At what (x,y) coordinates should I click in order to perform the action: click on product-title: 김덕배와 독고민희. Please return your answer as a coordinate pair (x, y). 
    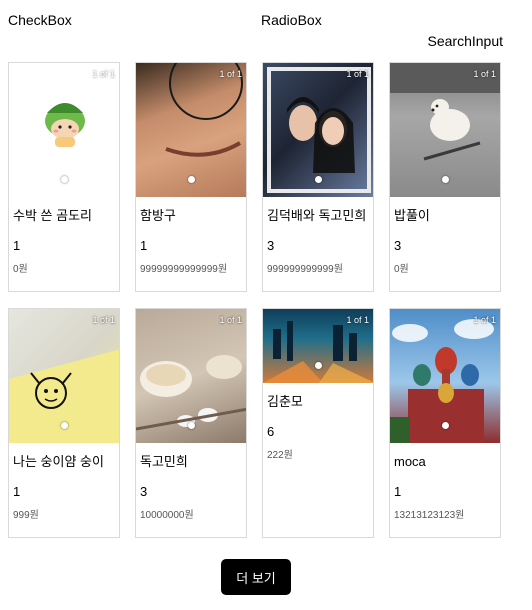
    Looking at the image, I should click on (317, 215).